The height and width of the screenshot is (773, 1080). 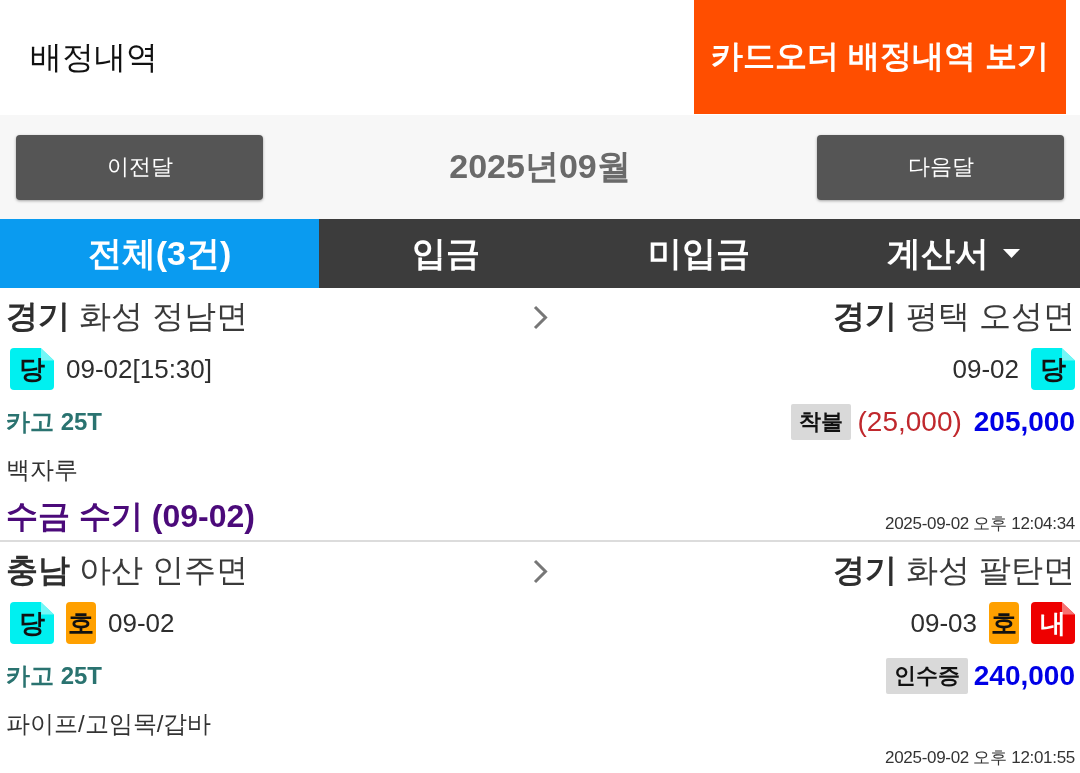 I want to click on timestamp: 2025-09-02 오후 12:04:34, so click(x=980, y=524).